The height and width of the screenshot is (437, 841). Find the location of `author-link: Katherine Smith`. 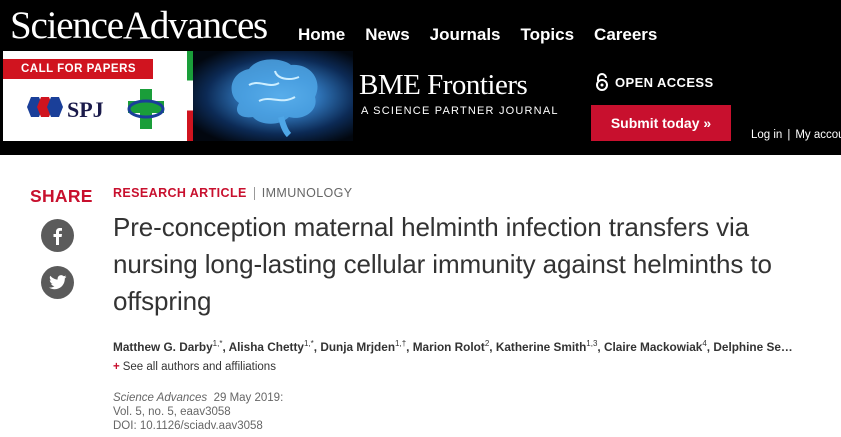

author-link: Katherine Smith is located at coordinates (541, 347).